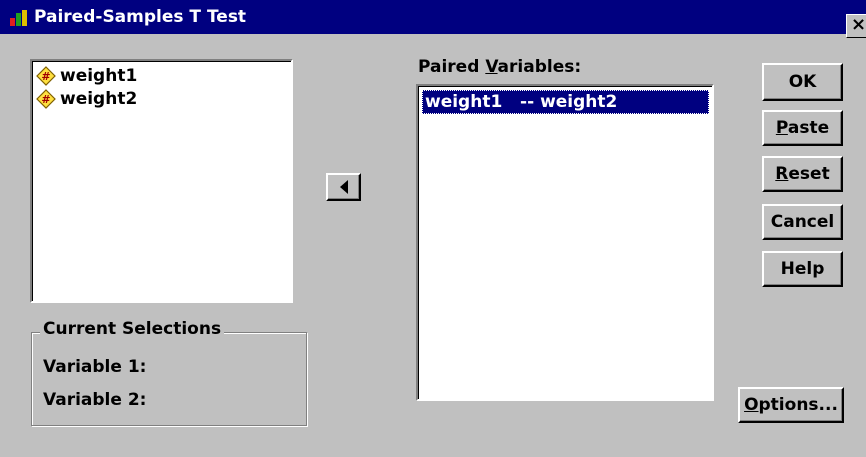  What do you see at coordinates (95, 367) in the screenshot?
I see `variable1-label: Variable 1:` at bounding box center [95, 367].